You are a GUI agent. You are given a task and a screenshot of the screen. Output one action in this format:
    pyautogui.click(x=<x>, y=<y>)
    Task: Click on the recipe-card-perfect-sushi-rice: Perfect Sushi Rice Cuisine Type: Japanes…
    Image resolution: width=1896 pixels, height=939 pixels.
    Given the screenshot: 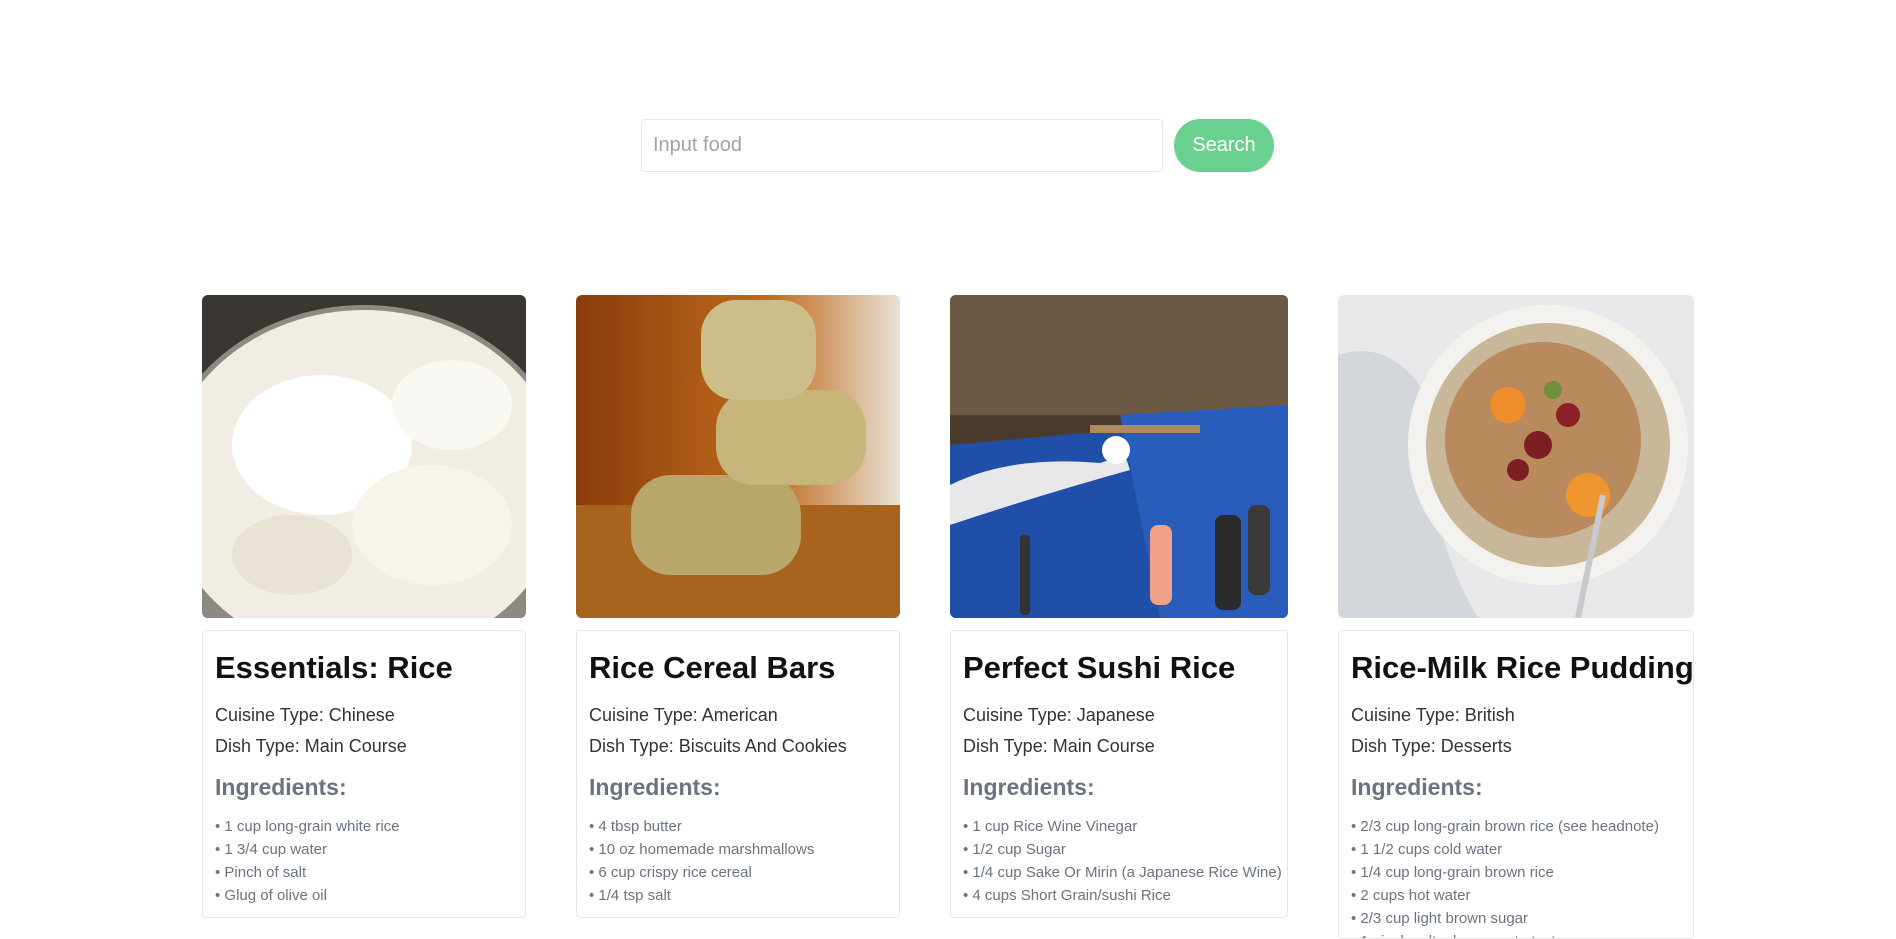 What is the action you would take?
    pyautogui.click(x=1119, y=774)
    